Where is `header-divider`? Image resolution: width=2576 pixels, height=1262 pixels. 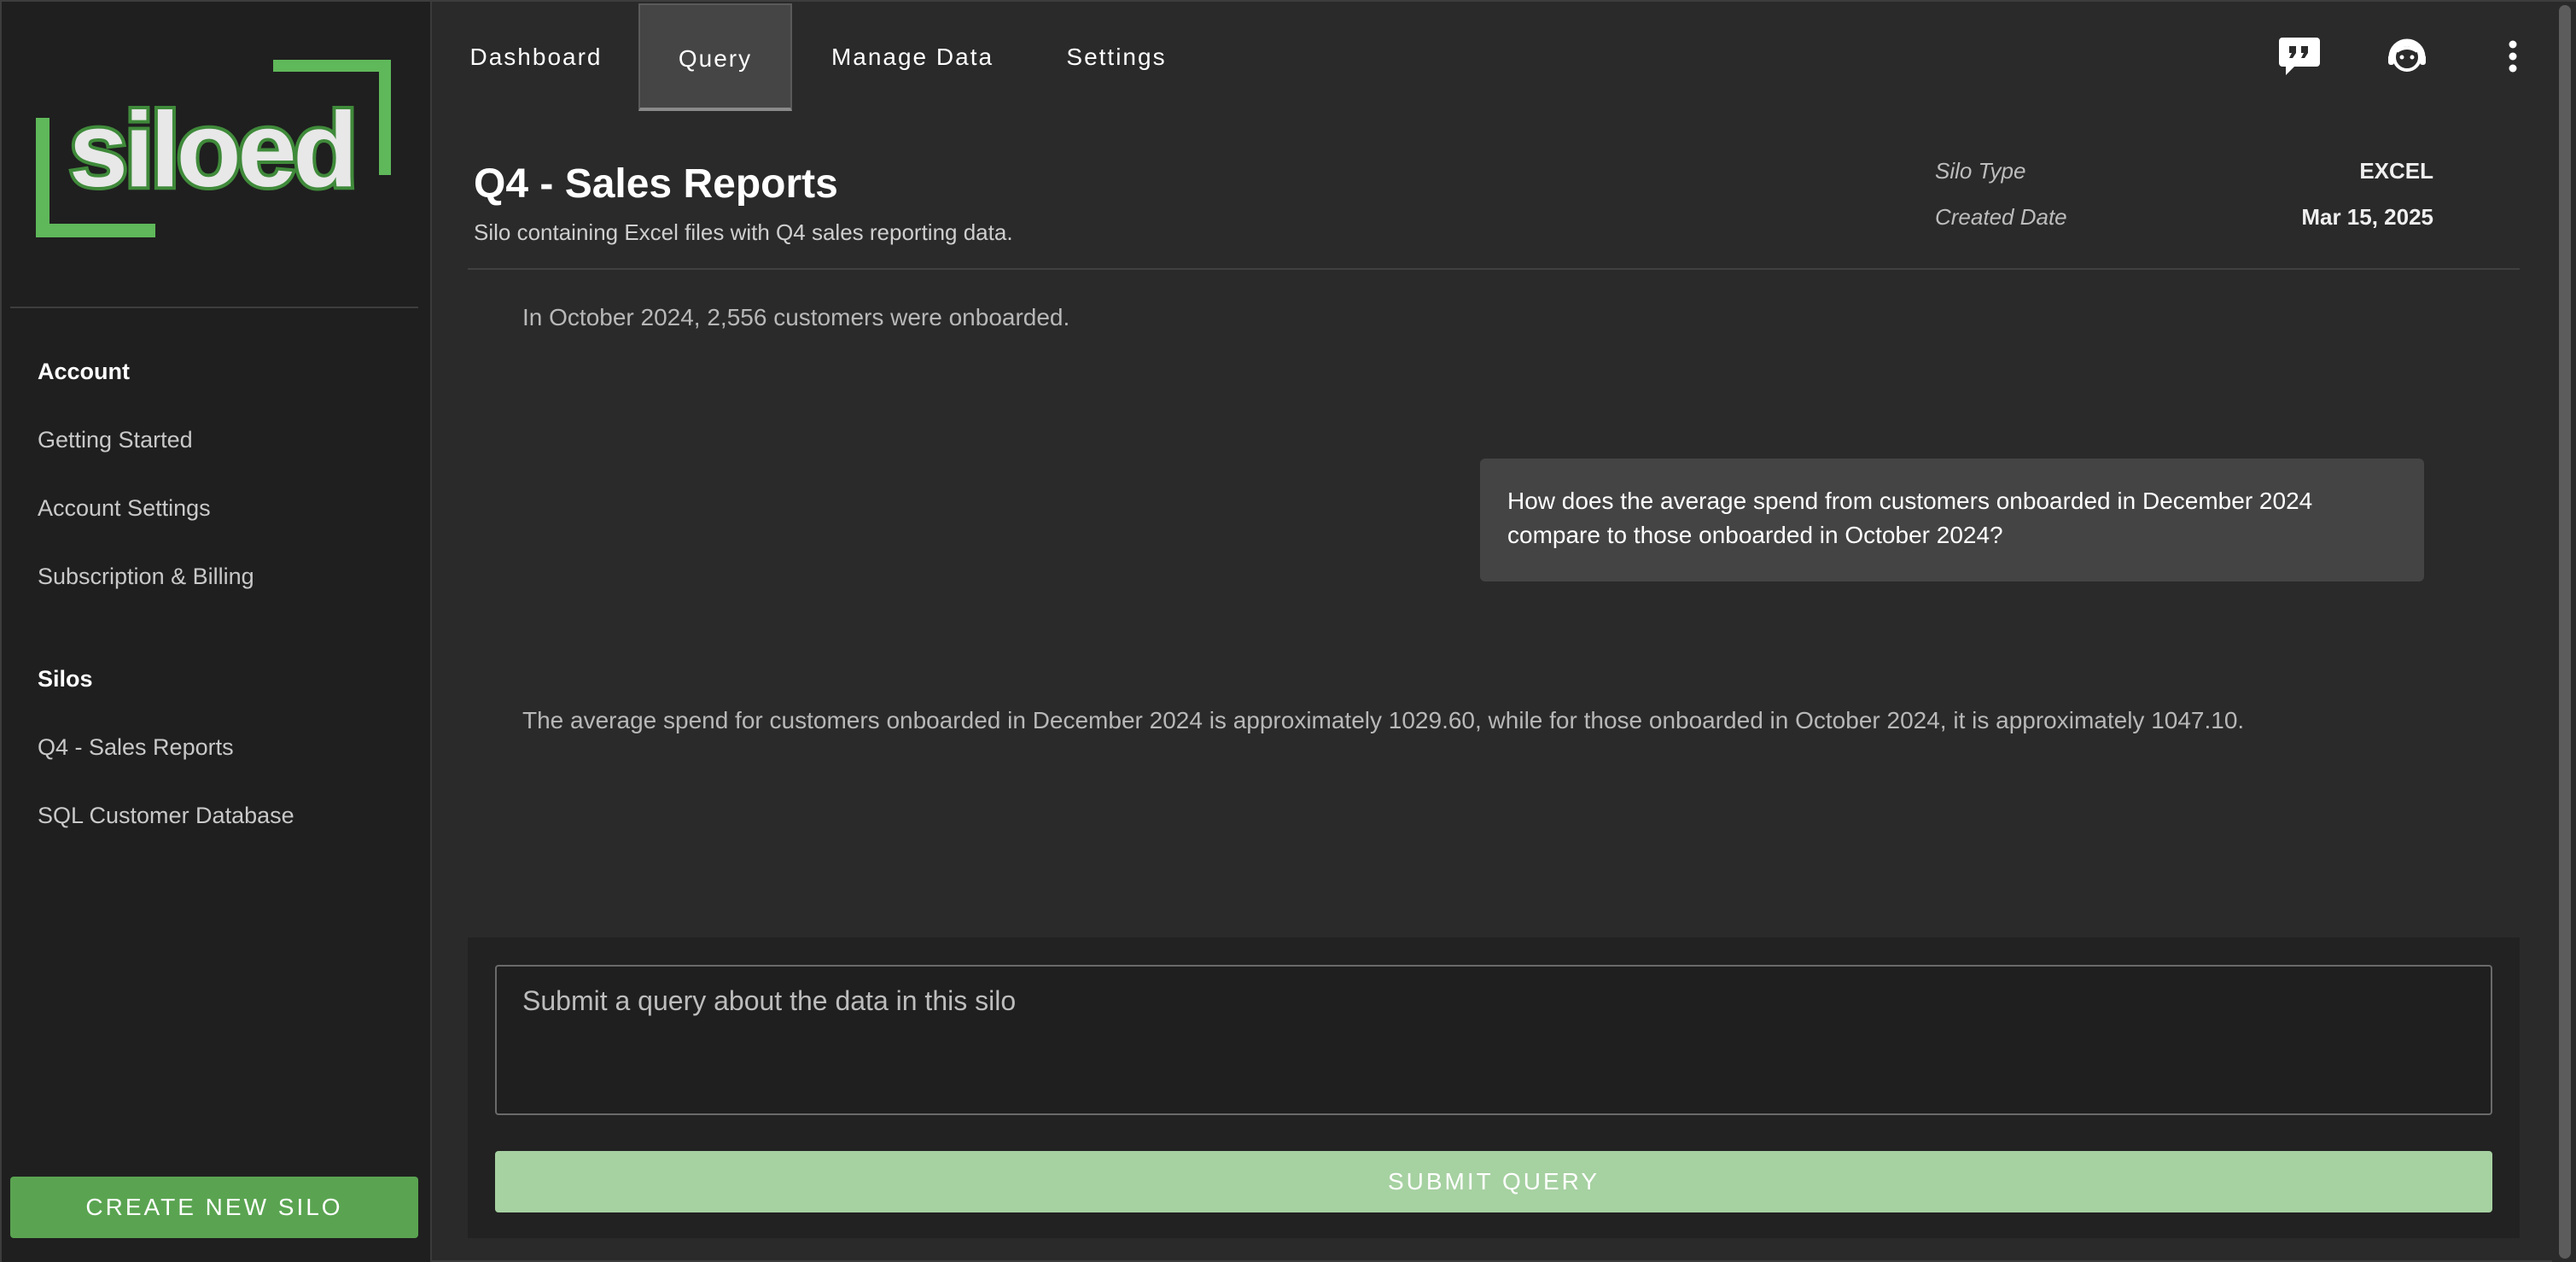 header-divider is located at coordinates (1494, 269).